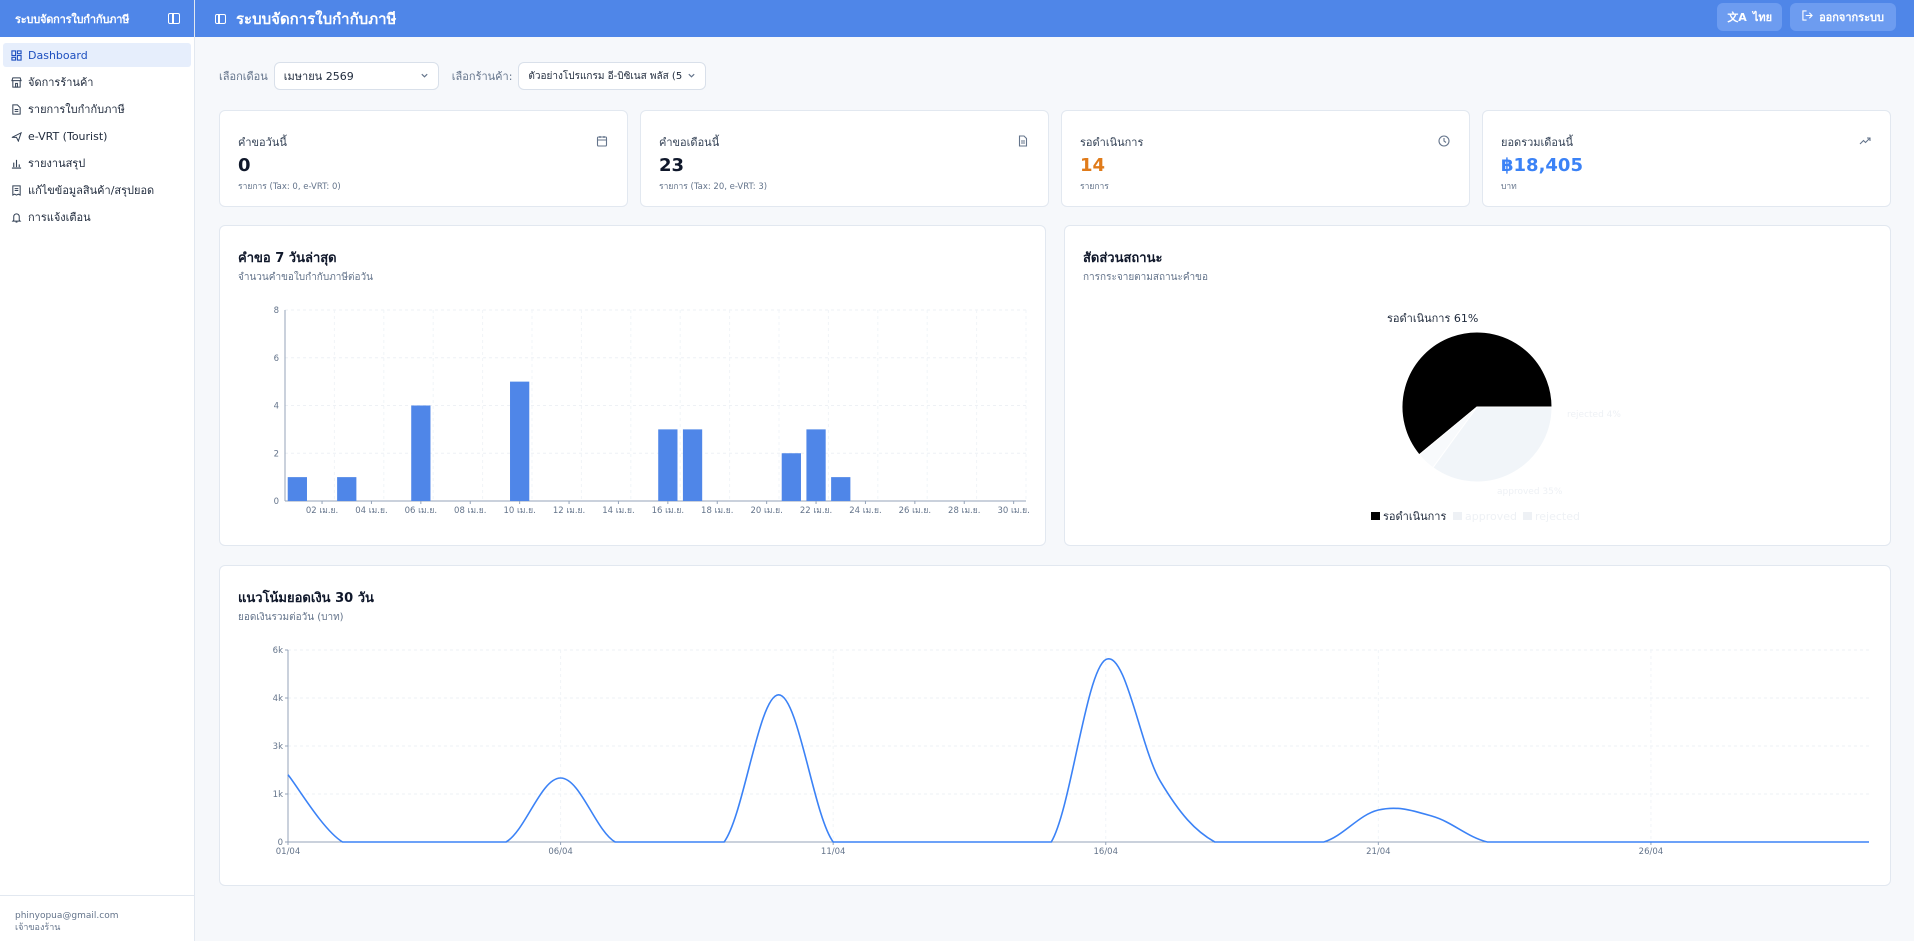 The image size is (1914, 941). I want to click on sidebar-item-label: Dashboard, so click(58, 55).